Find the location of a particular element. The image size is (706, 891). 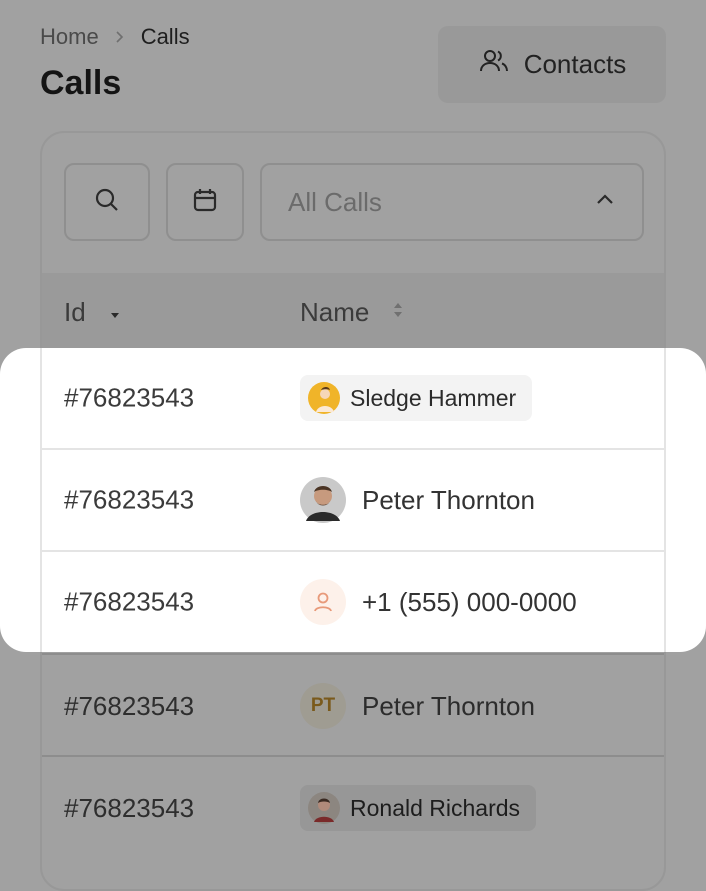

column-header-name: Name is located at coordinates (352, 312).